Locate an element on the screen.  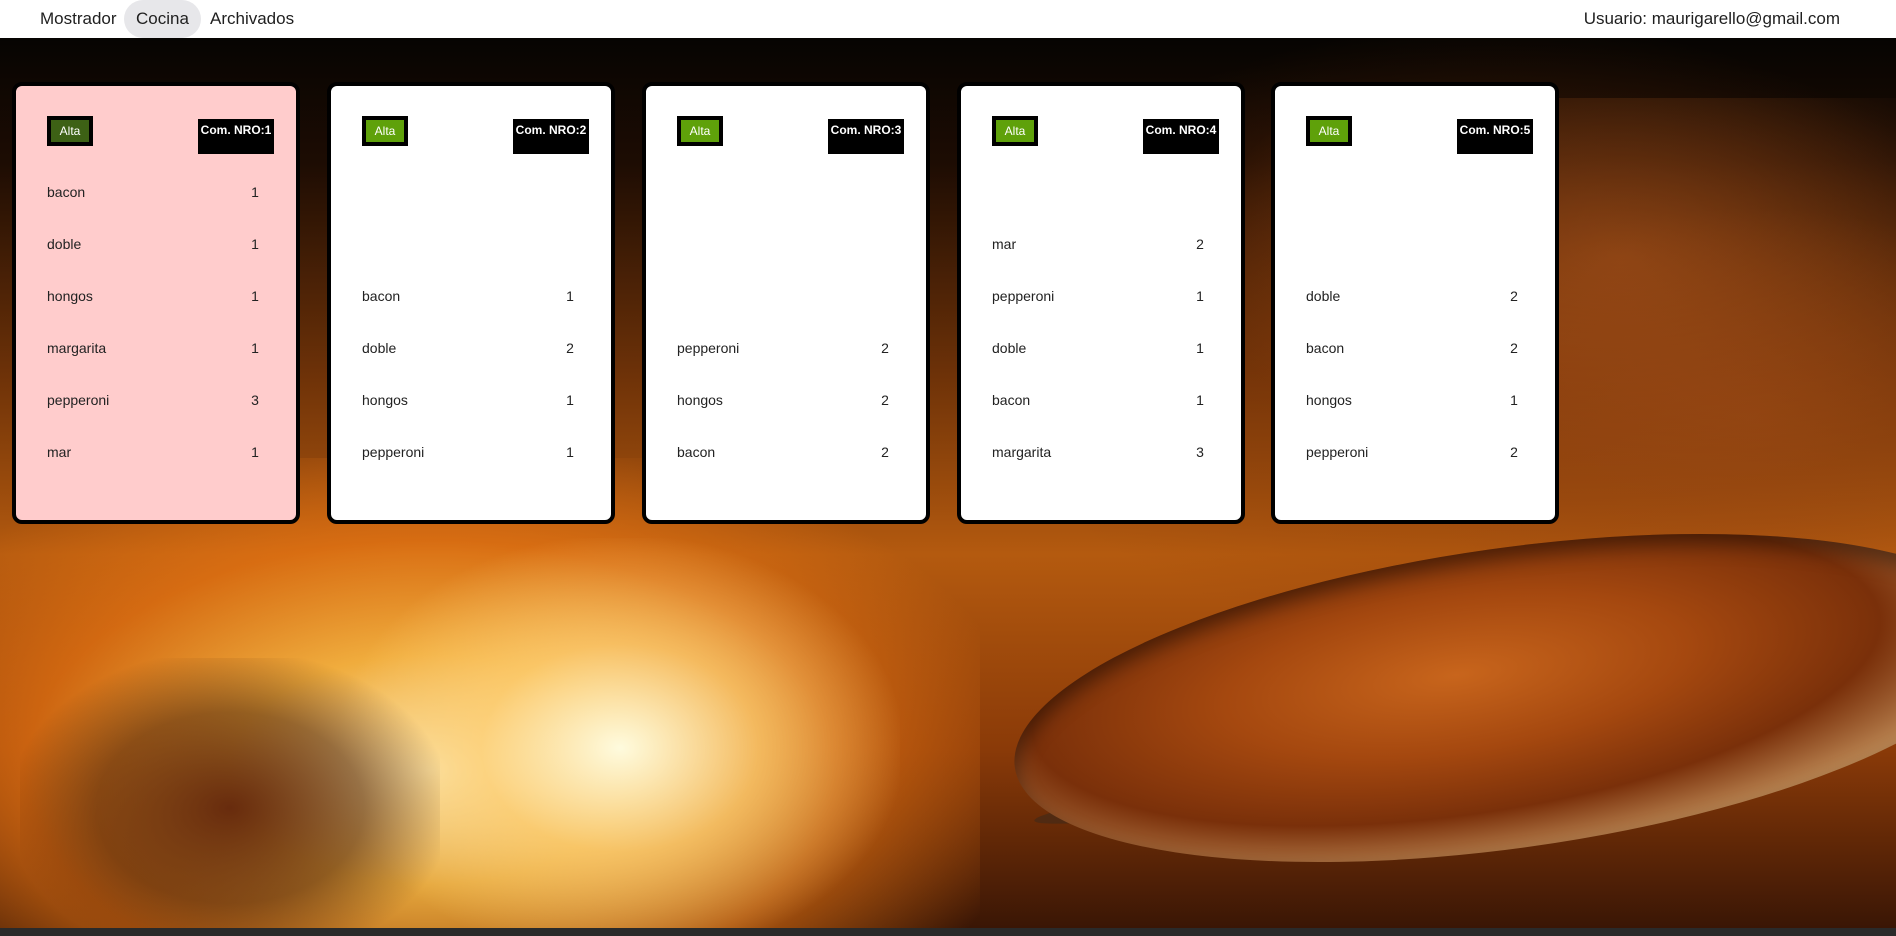
order-item: mar 1 is located at coordinates (157, 452).